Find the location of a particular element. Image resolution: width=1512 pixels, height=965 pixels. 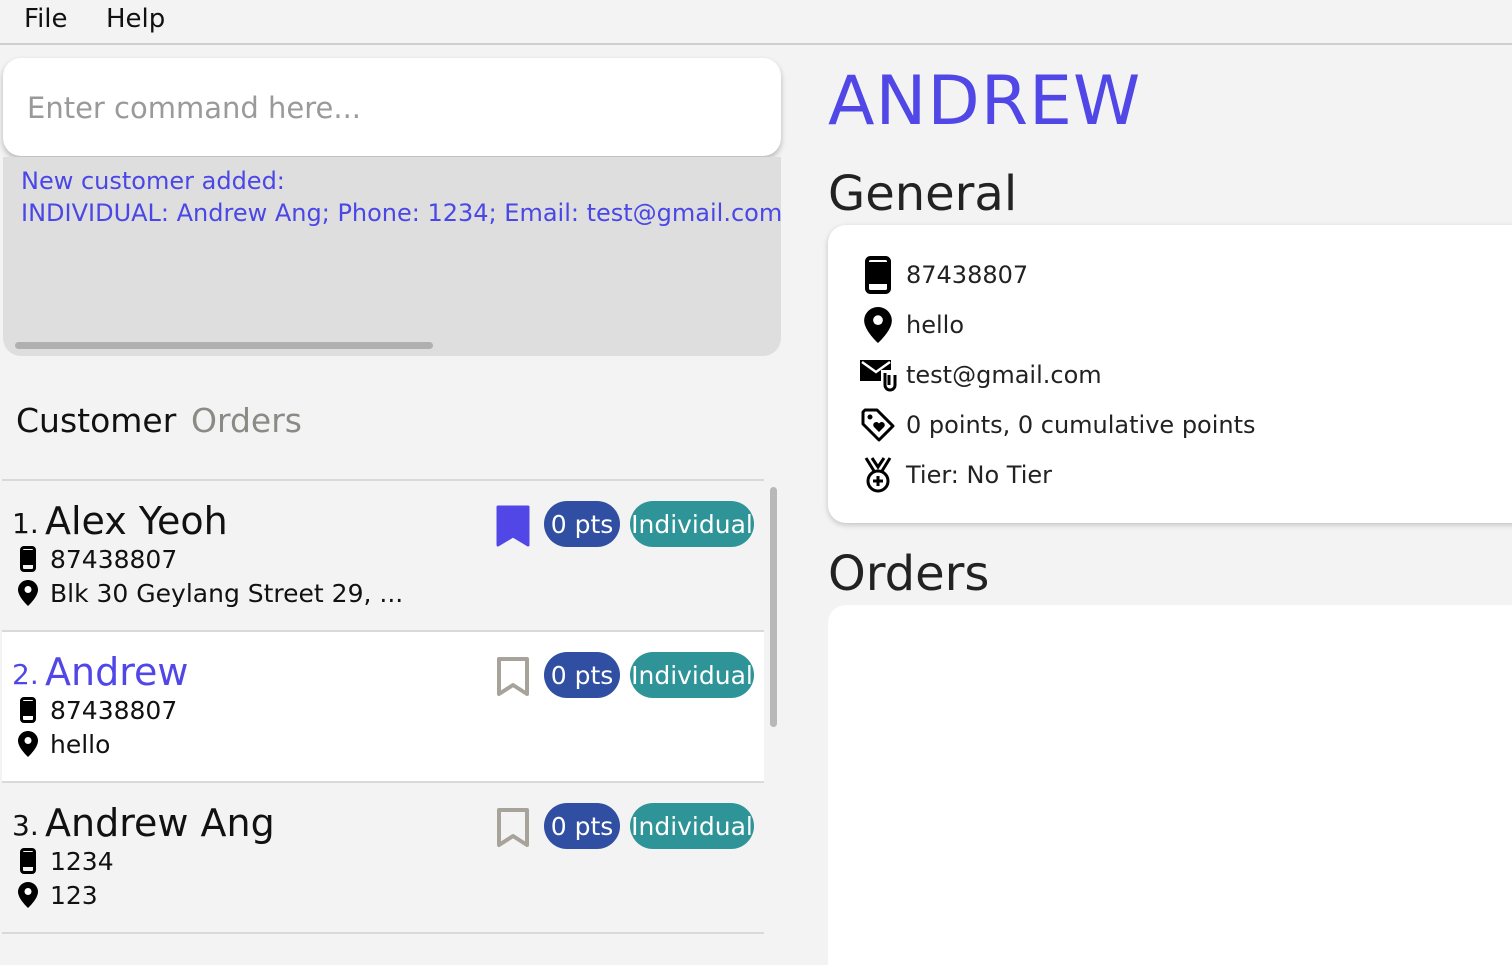

detail-phone: 87438807 is located at coordinates (967, 275).